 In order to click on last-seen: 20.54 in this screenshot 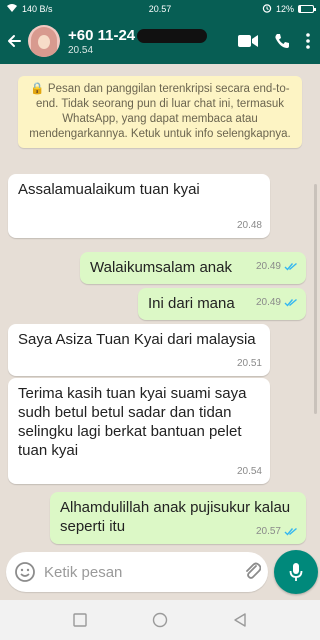, I will do `click(81, 50)`.